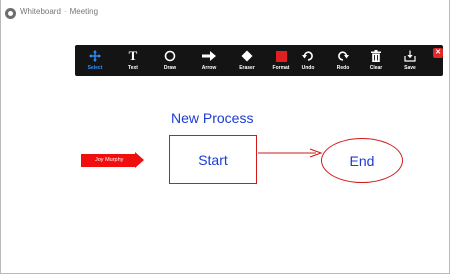 The image size is (450, 274). Describe the element at coordinates (290, 153) in the screenshot. I see `connector-arrow` at that location.